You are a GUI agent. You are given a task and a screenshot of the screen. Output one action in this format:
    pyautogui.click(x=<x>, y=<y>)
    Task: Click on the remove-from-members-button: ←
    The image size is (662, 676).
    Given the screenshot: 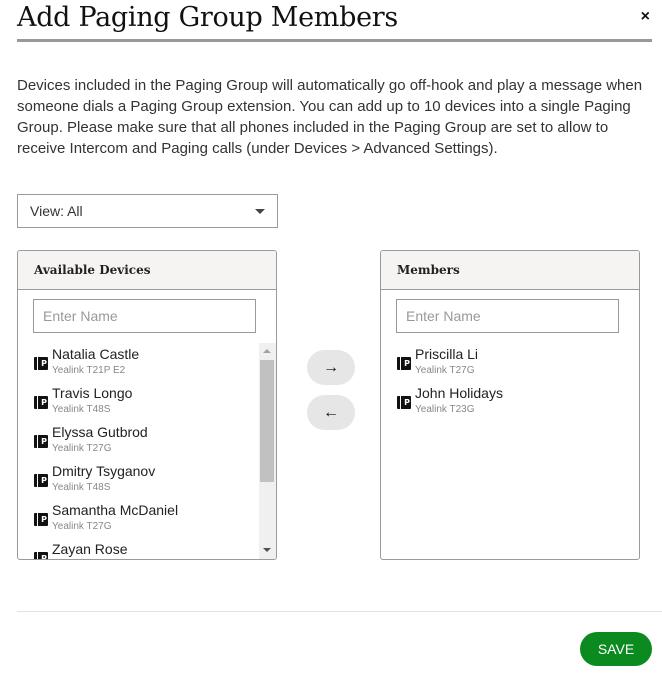 What is the action you would take?
    pyautogui.click(x=331, y=412)
    